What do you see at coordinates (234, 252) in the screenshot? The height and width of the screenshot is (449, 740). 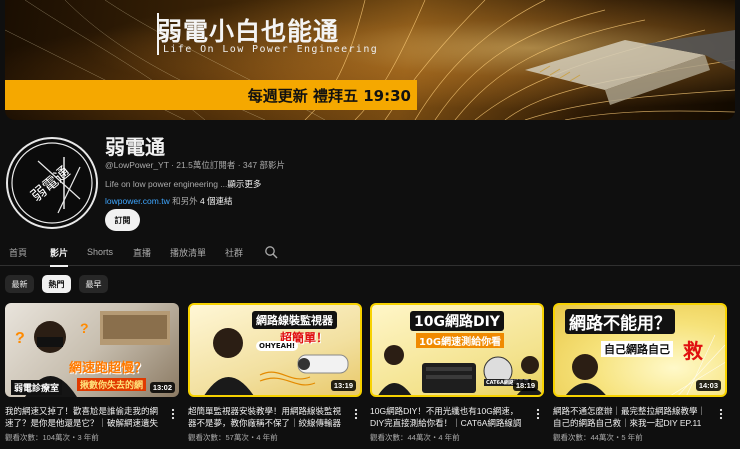 I see `tab-community: 社群` at bounding box center [234, 252].